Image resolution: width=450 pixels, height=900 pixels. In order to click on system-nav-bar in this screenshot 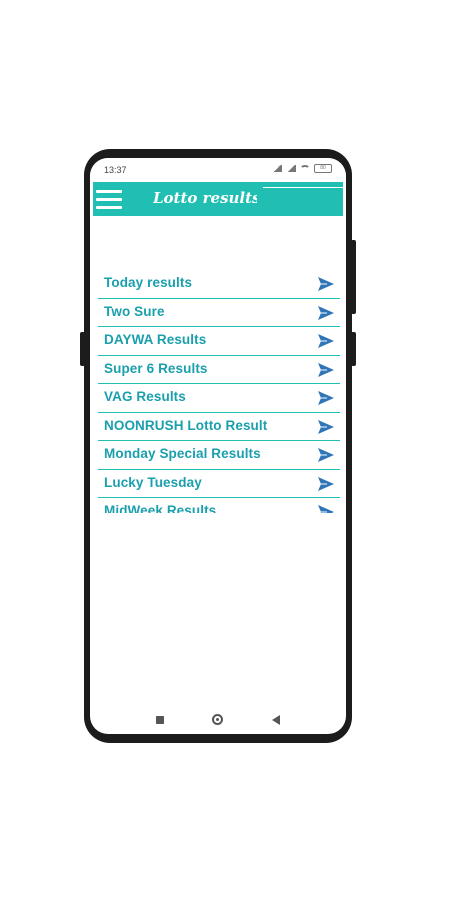, I will do `click(218, 720)`.